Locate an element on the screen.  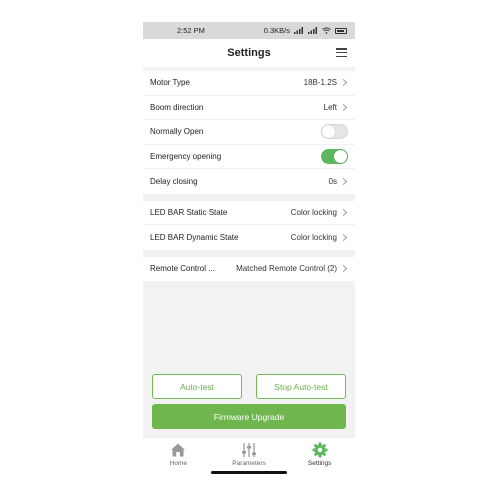
row-boom-direction: Boom direction Left is located at coordinates (249, 108).